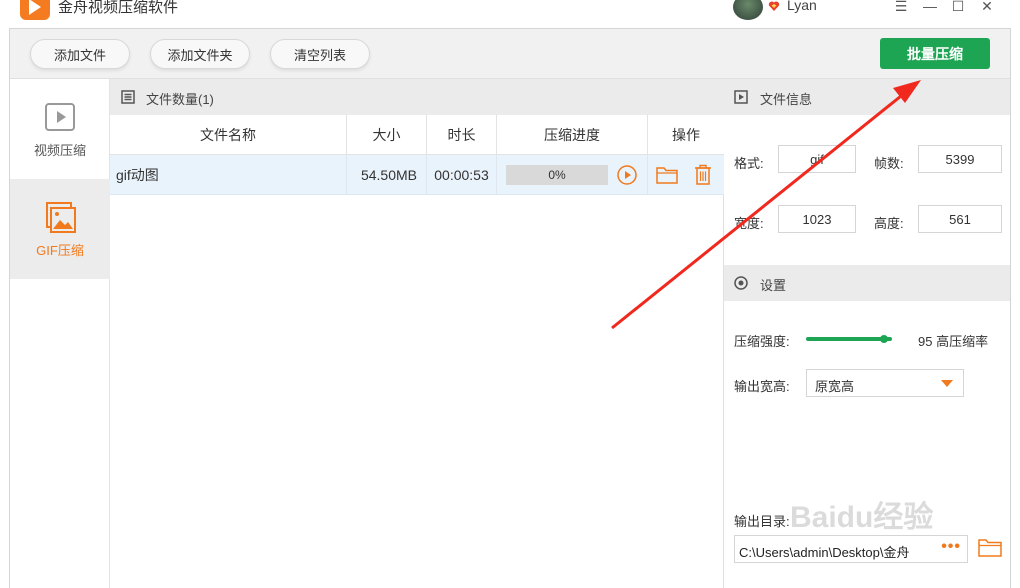 The image size is (1020, 588). Describe the element at coordinates (510, 54) in the screenshot. I see `toolbar: 添加文件 添加文件夹 清空列表 批量压缩` at that location.